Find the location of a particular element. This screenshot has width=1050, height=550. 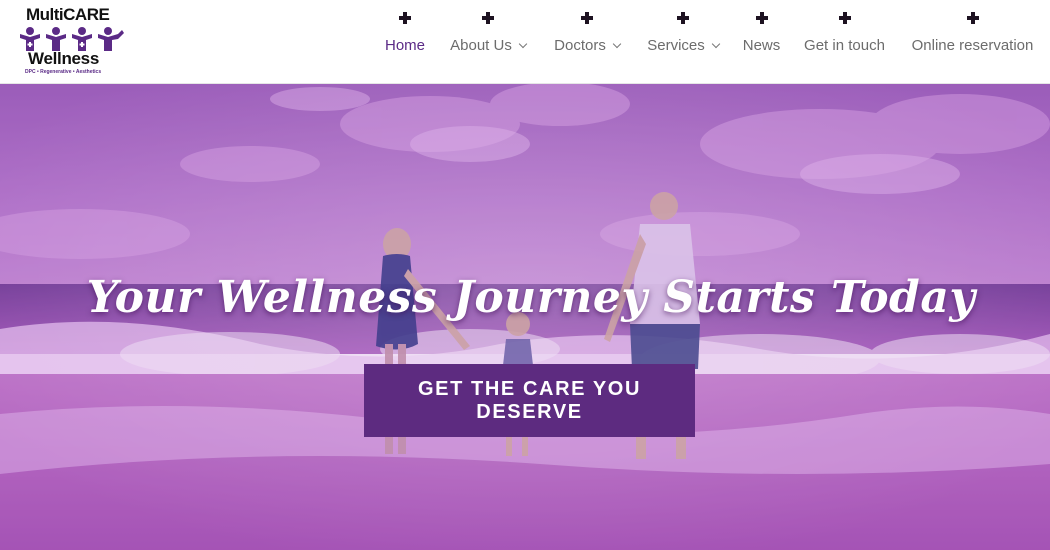

logo-tagline: DPC • Regenerative • Aesthetics is located at coordinates (63, 72).